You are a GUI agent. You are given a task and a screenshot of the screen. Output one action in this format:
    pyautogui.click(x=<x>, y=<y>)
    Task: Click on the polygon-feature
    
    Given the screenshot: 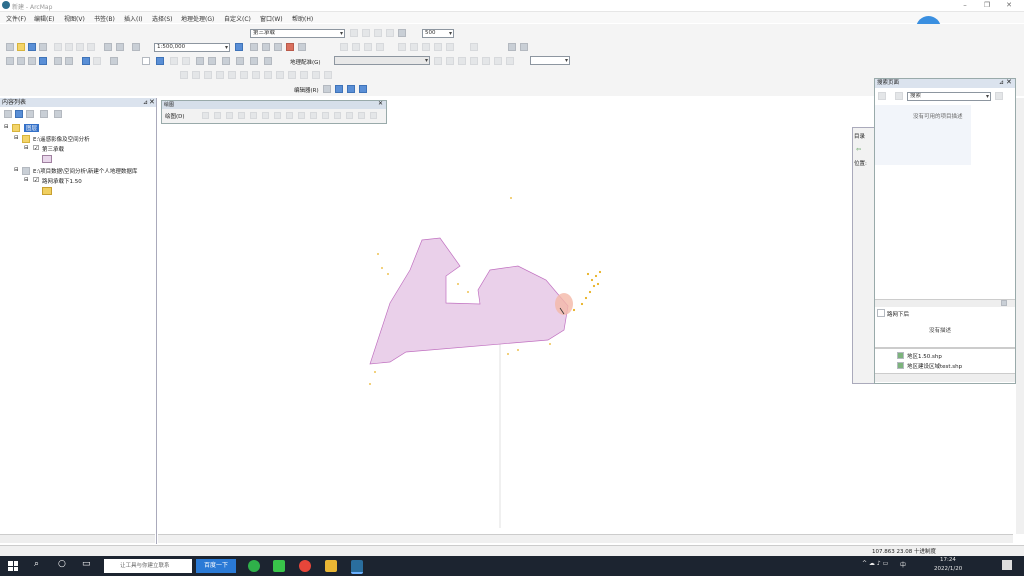 What is the action you would take?
    pyautogui.click(x=469, y=301)
    